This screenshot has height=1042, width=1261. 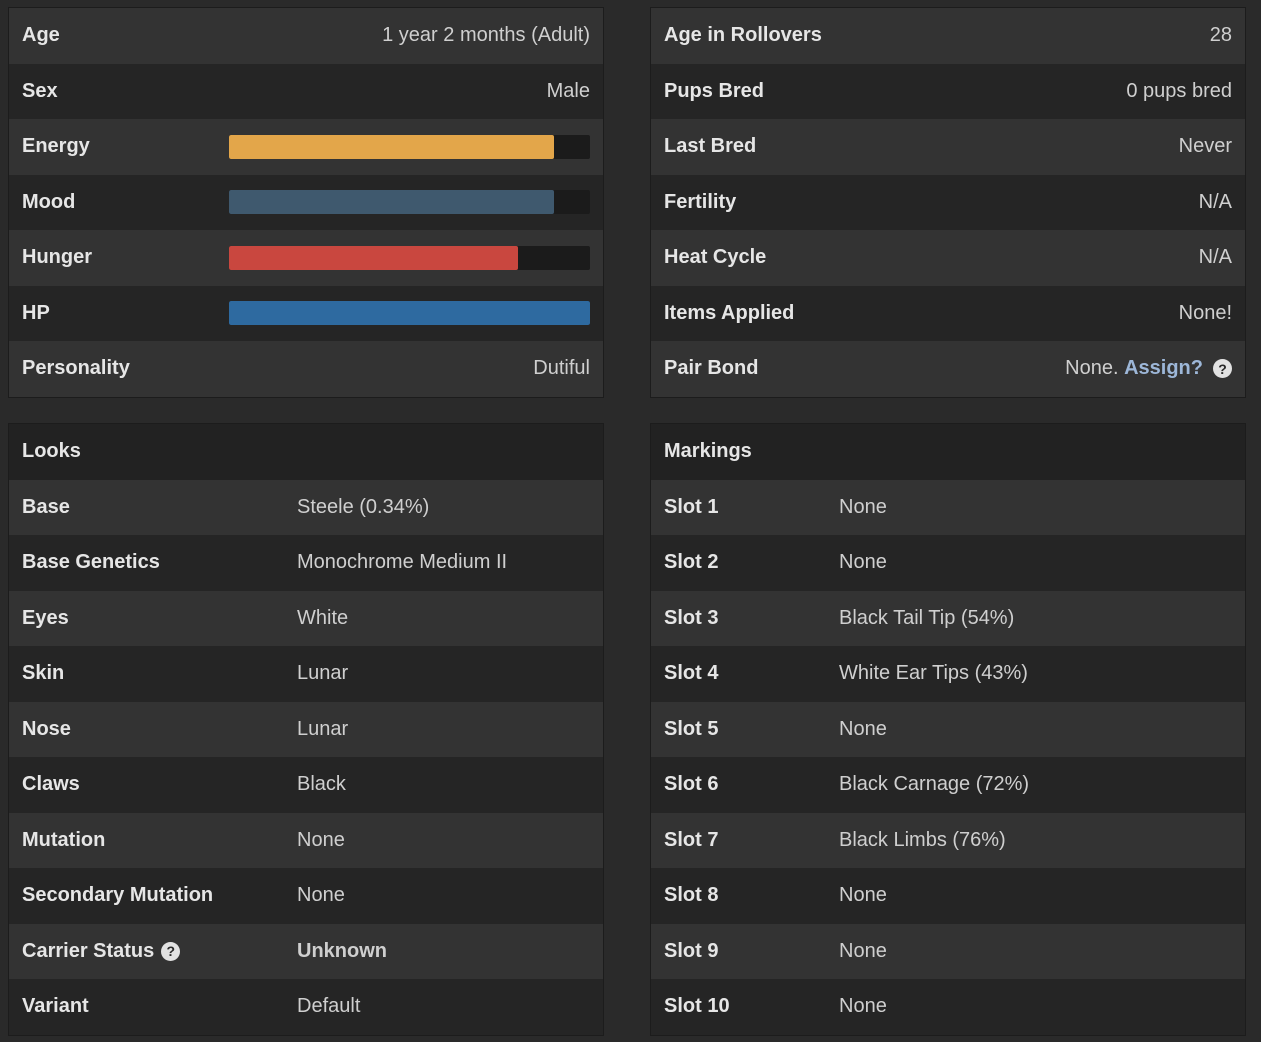 What do you see at coordinates (321, 784) in the screenshot?
I see `looks-value: Black` at bounding box center [321, 784].